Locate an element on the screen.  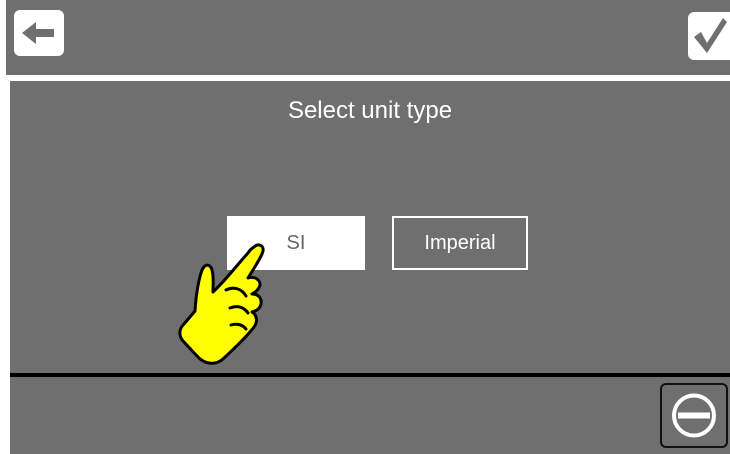
imperial-unit-button: Imperial is located at coordinates (460, 243).